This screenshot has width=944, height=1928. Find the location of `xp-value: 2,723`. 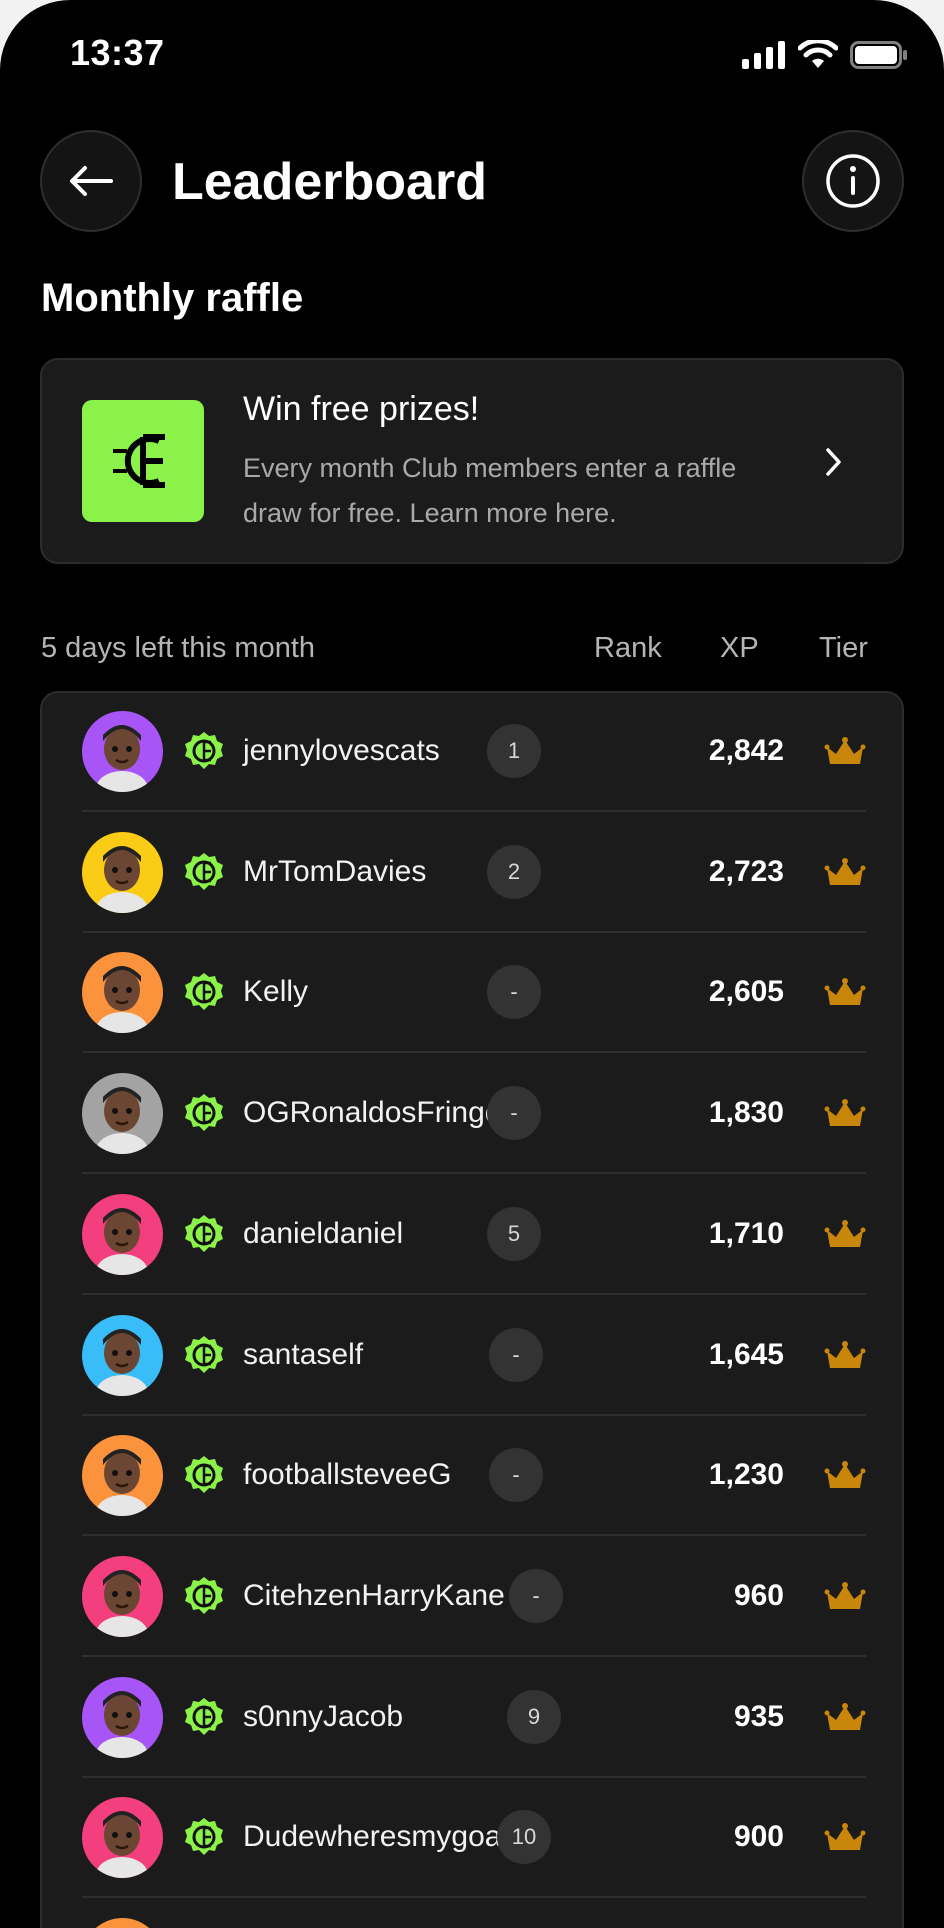

xp-value: 2,723 is located at coordinates (746, 871).